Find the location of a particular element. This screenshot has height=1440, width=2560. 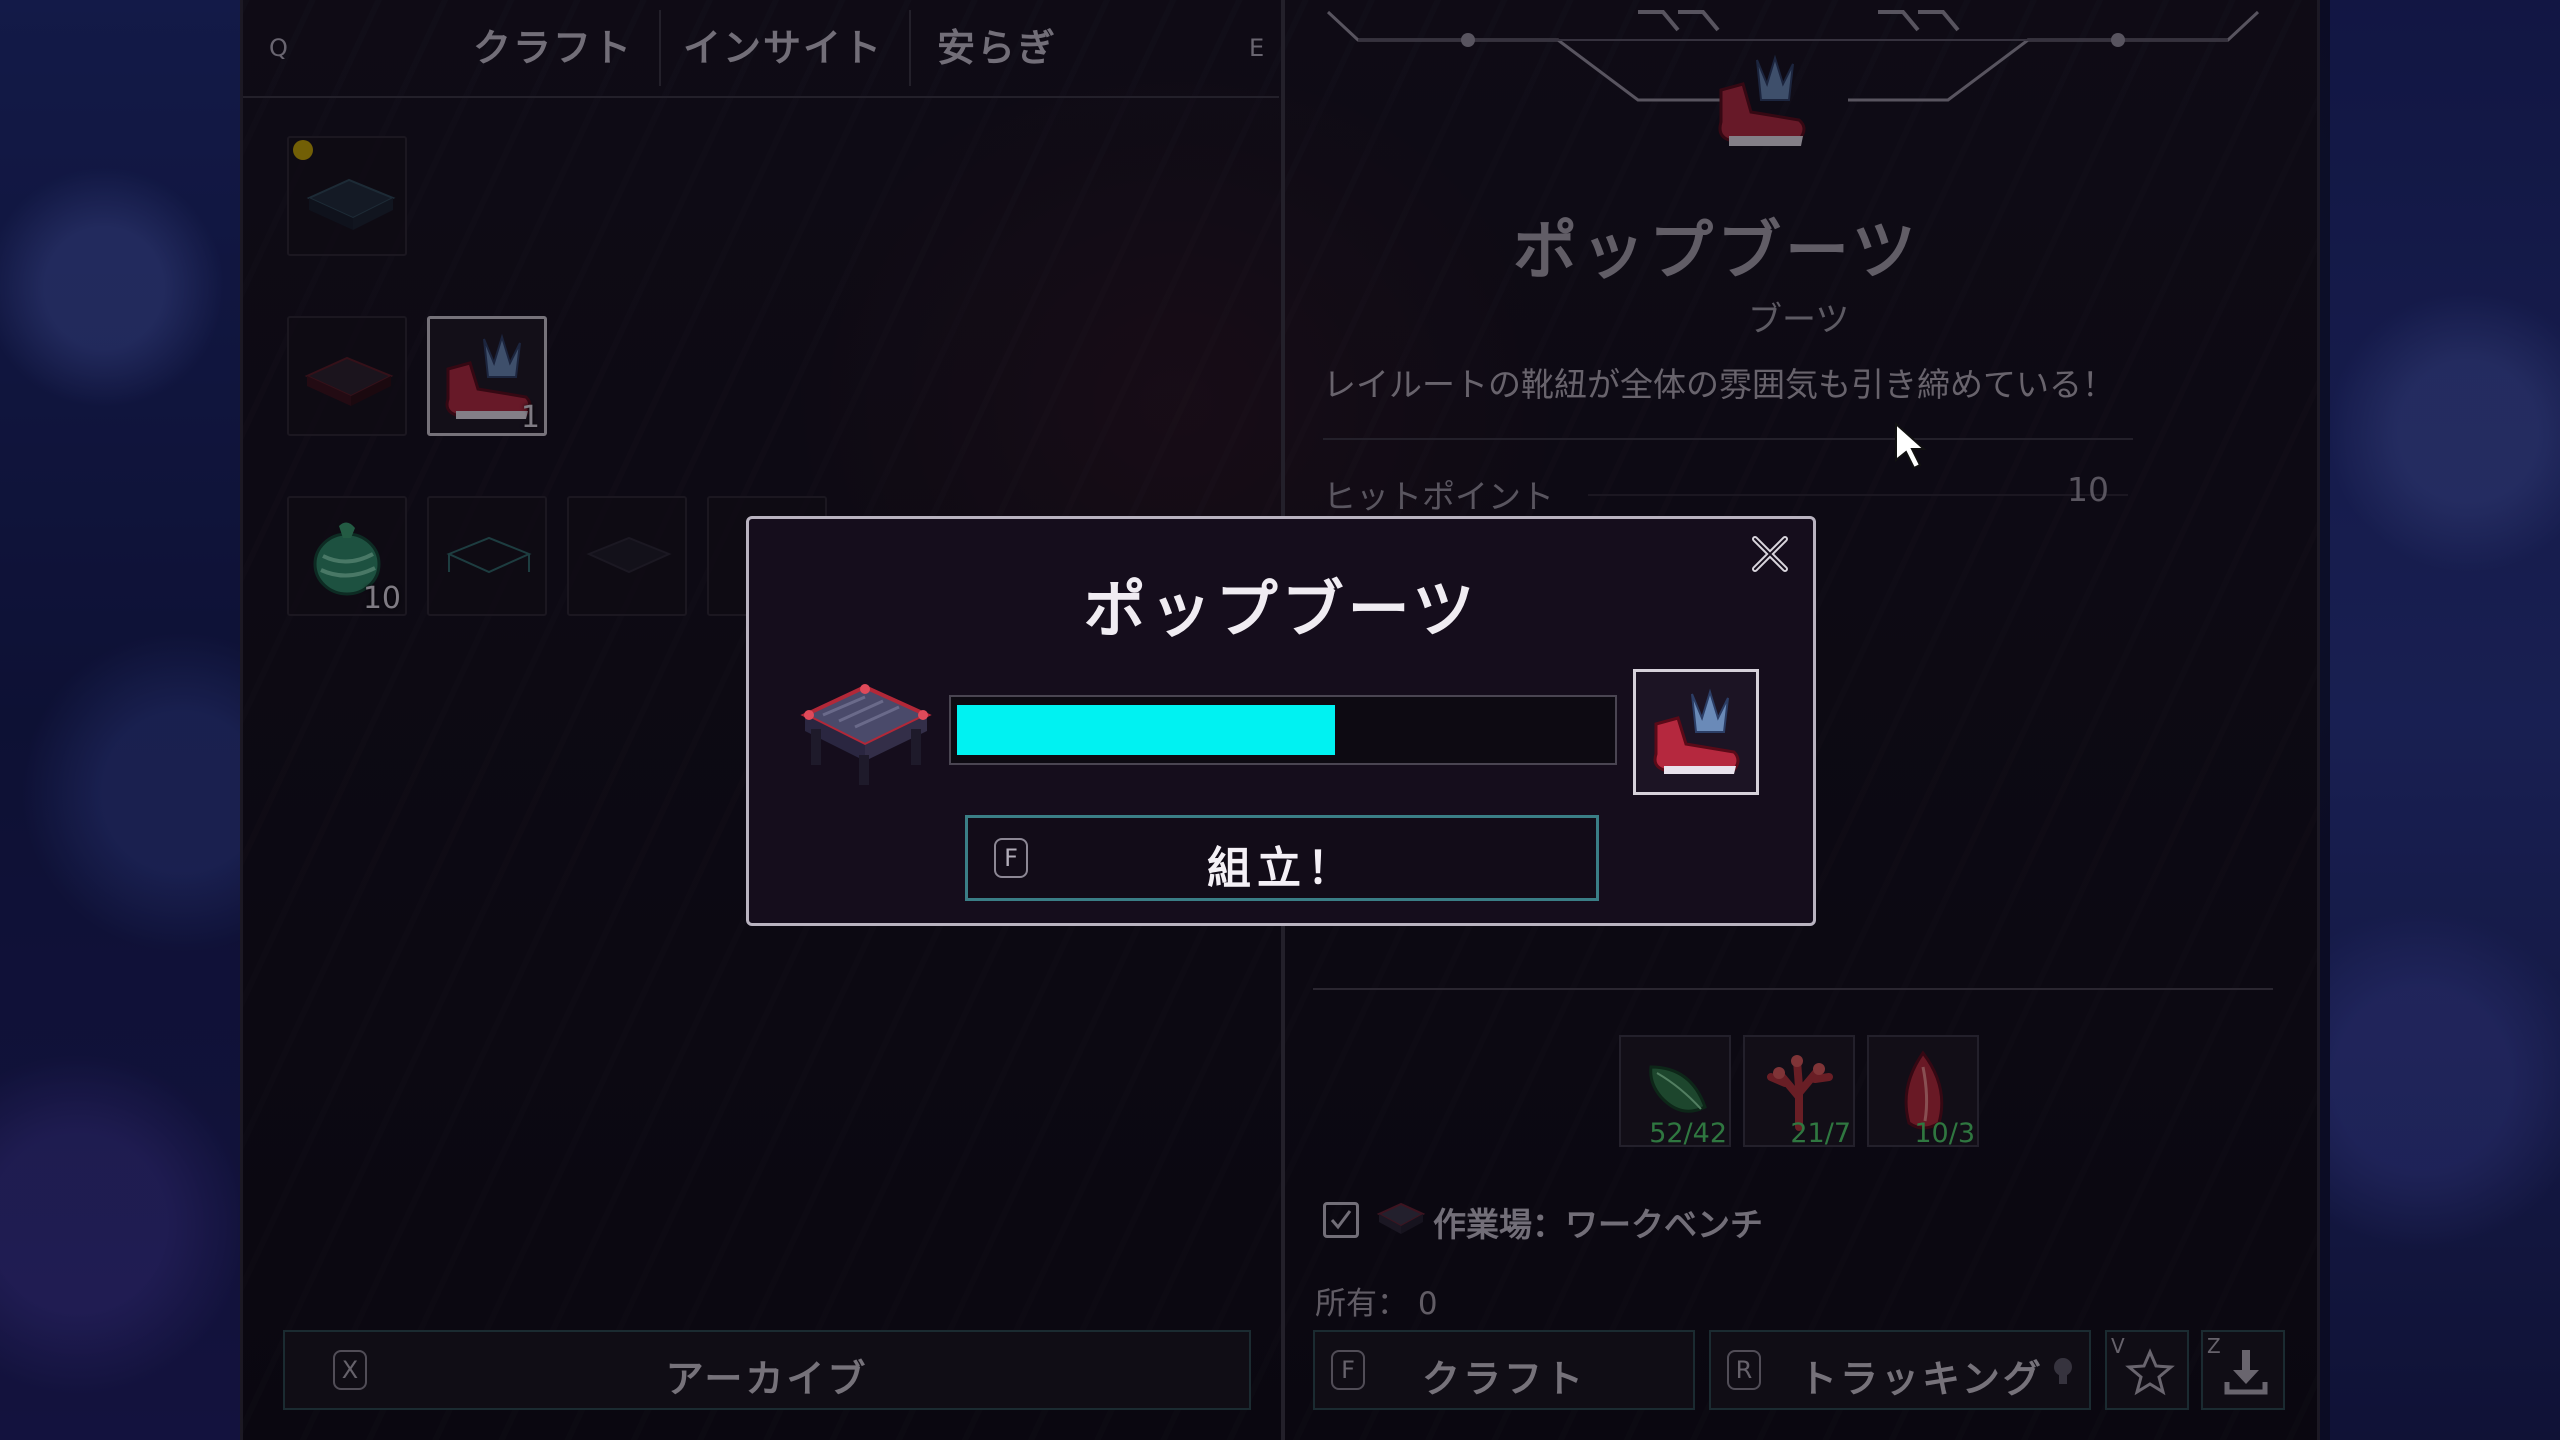

station-label: 作業場：ワークベンチ is located at coordinates (1598, 1224).